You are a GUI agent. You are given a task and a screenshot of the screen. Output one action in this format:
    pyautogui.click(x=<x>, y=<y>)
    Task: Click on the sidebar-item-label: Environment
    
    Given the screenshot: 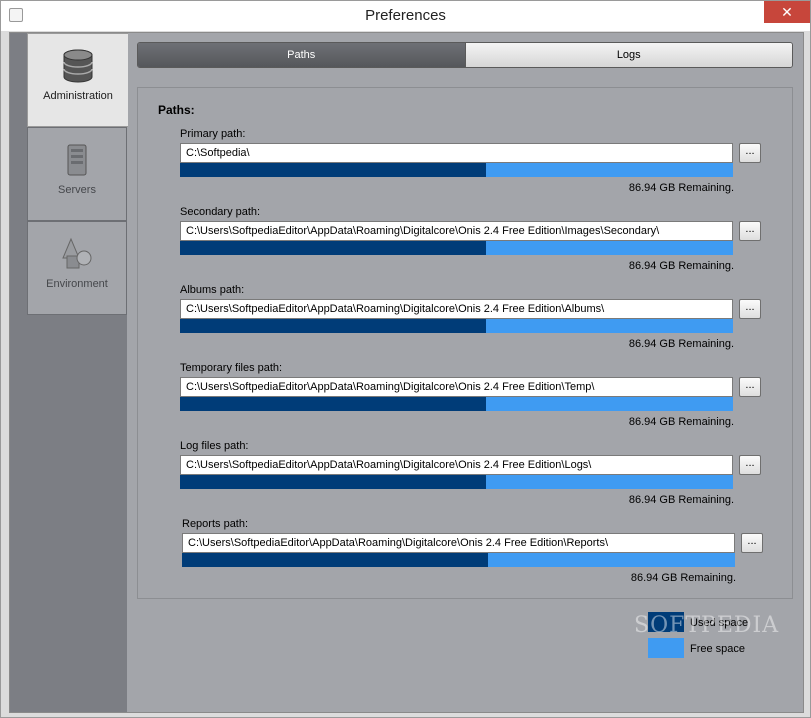 What is the action you would take?
    pyautogui.click(x=77, y=284)
    